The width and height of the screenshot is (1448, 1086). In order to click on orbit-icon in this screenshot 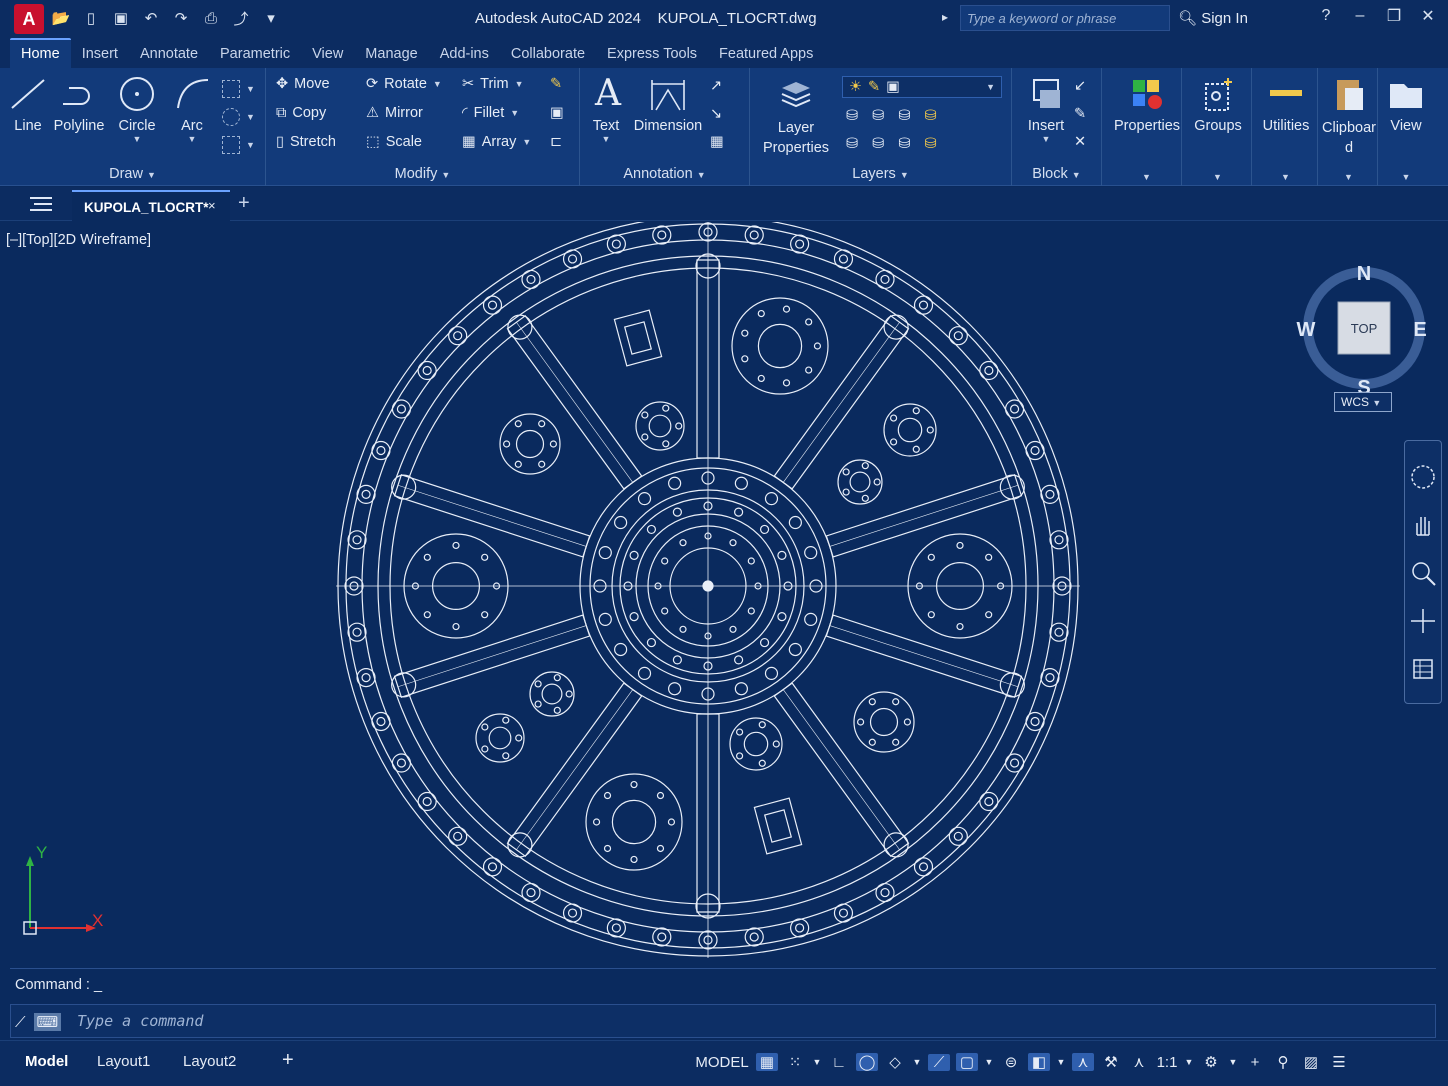, I will do `click(1423, 621)`.